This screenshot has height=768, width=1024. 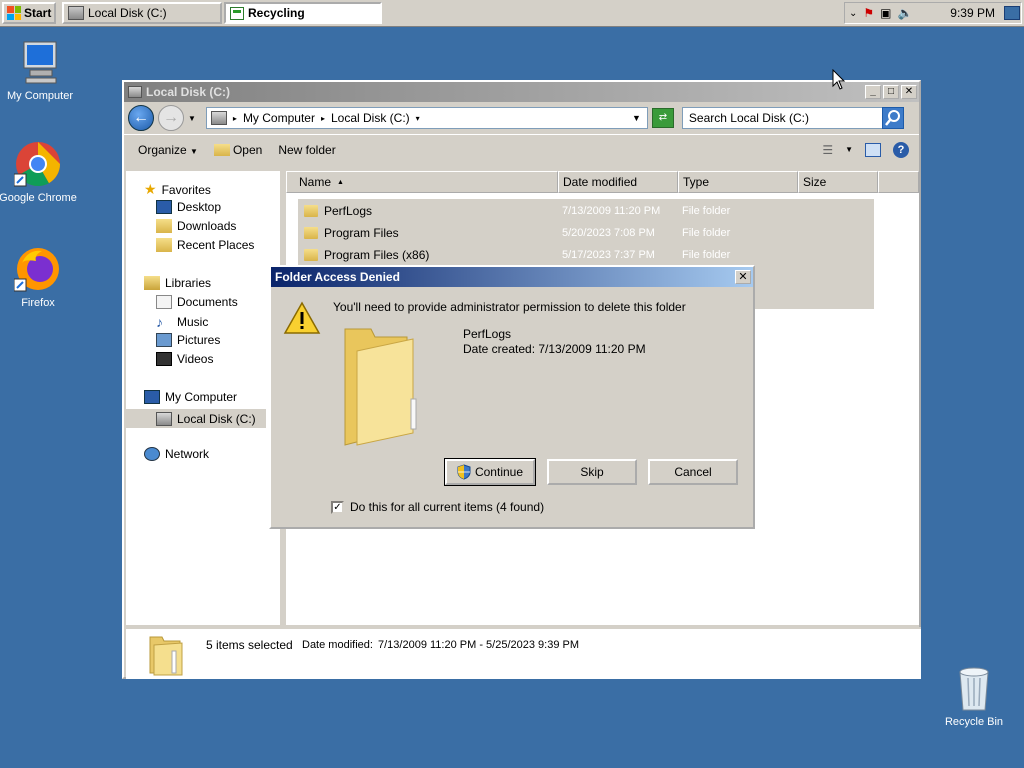 I want to click on start-button: Start, so click(x=29, y=13).